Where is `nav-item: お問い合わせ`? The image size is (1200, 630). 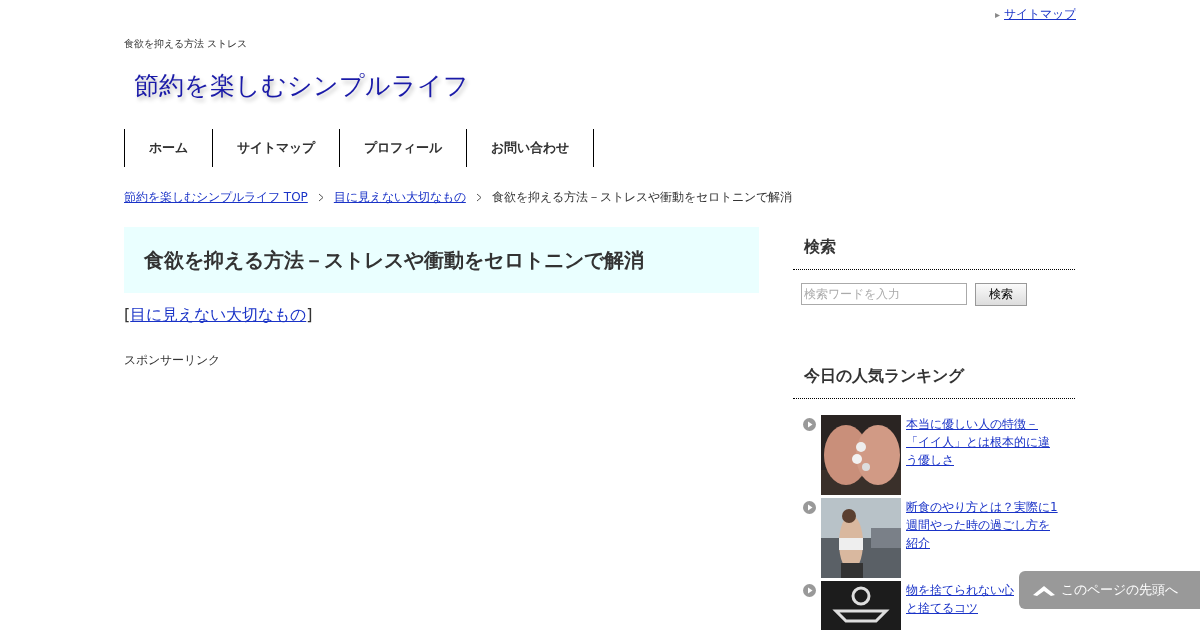 nav-item: お問い合わせ is located at coordinates (530, 148).